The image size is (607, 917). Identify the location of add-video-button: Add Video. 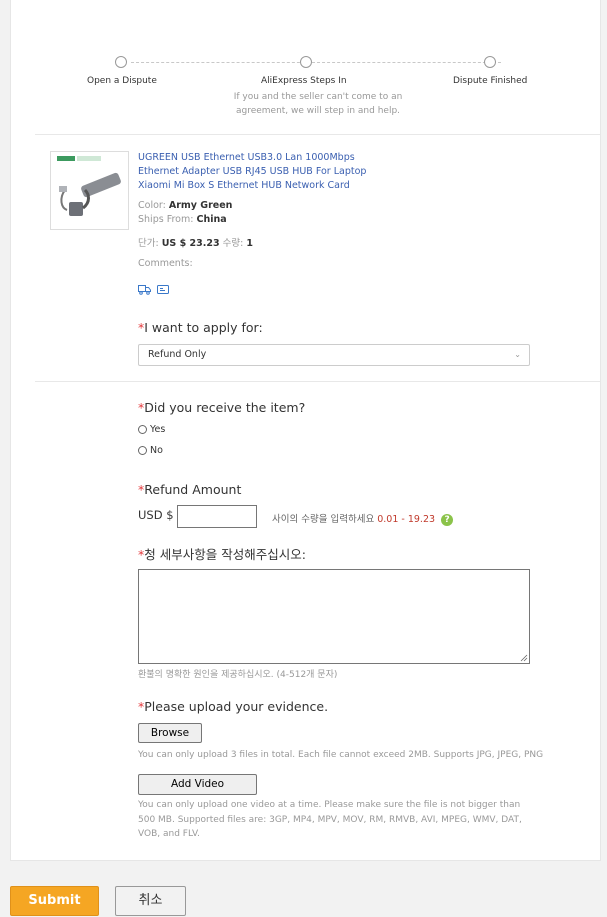
(197, 784).